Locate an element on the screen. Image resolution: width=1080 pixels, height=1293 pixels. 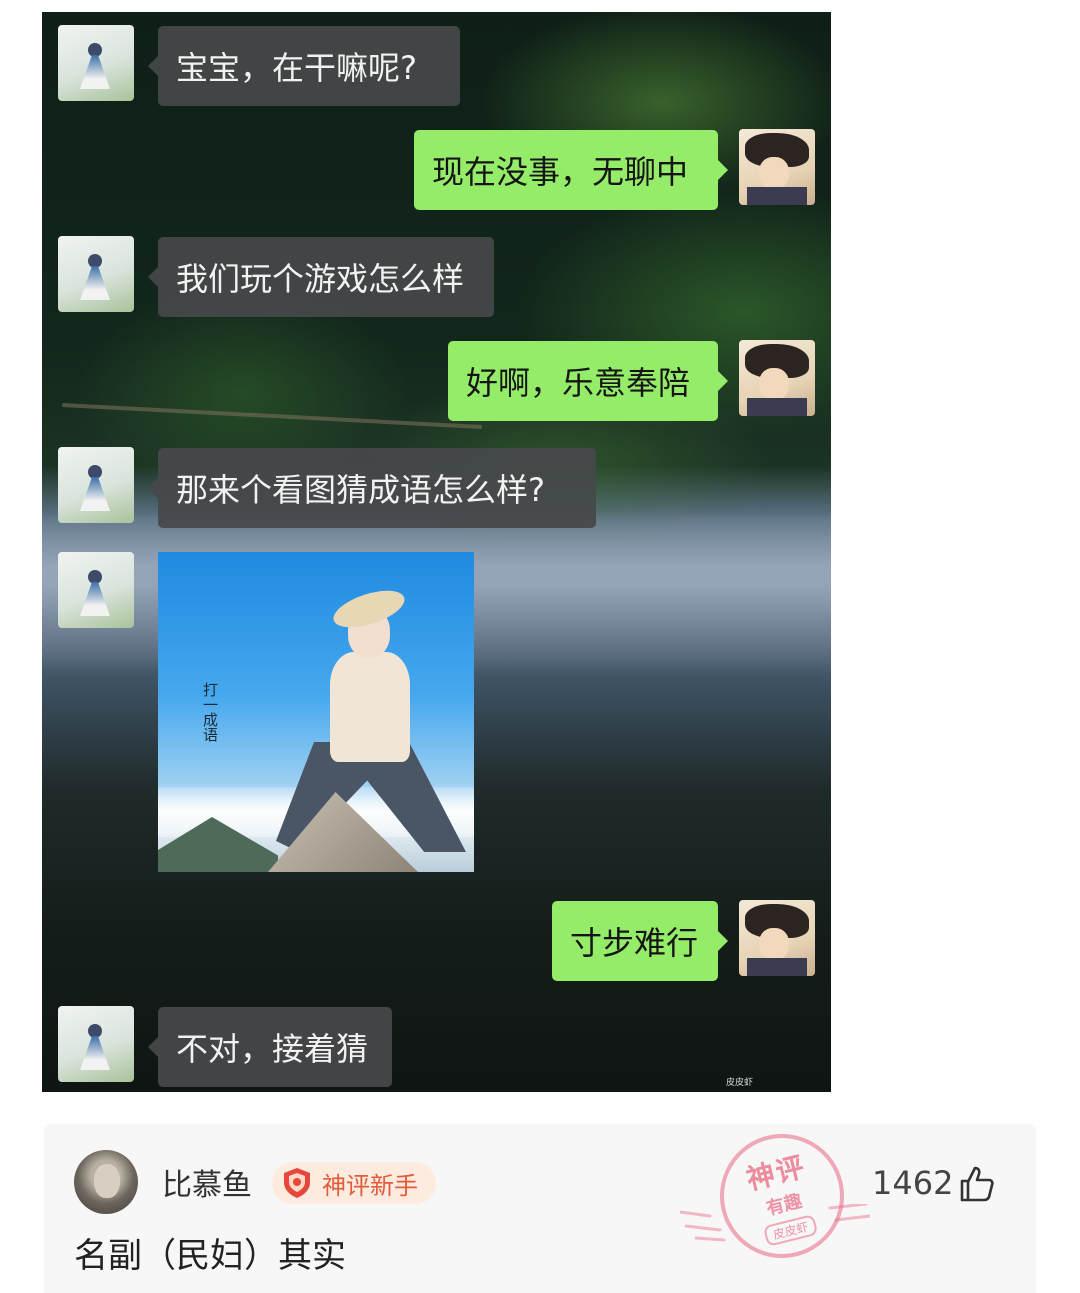
image-caption: 打一成语 is located at coordinates (210, 712).